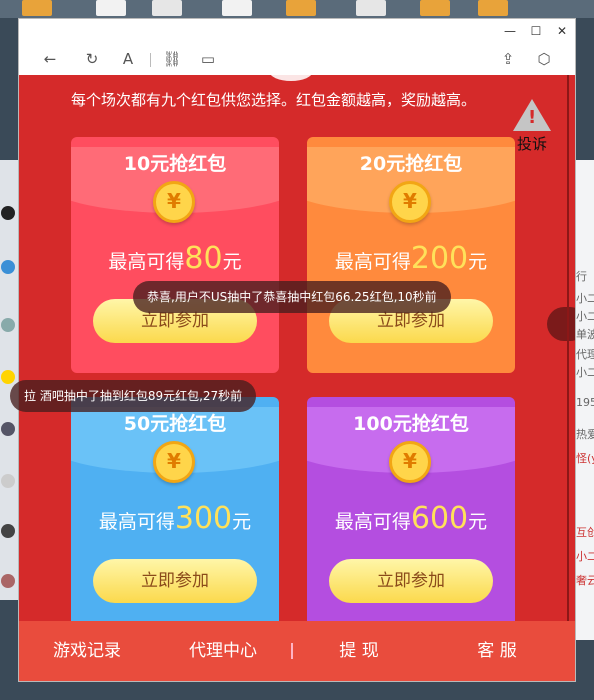 Image resolution: width=594 pixels, height=700 pixels. Describe the element at coordinates (585, 334) in the screenshot. I see `background-text: 单波` at that location.